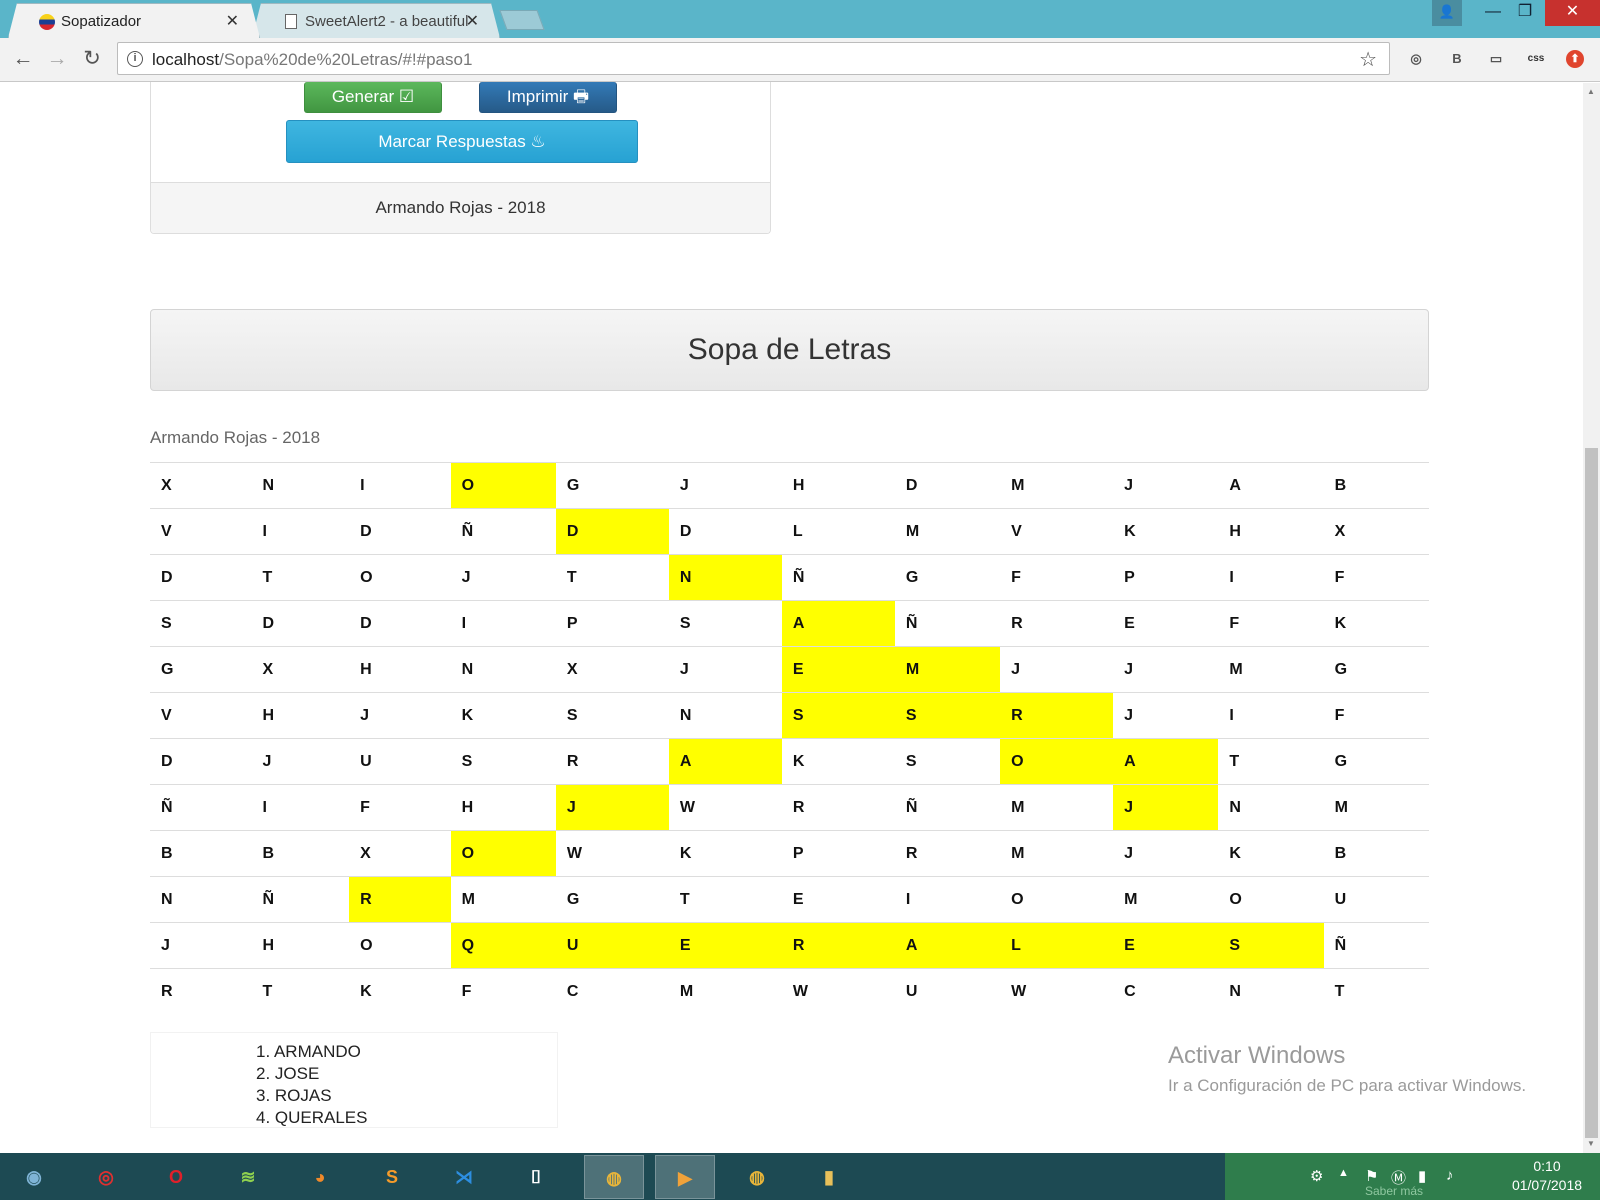 Image resolution: width=1600 pixels, height=1200 pixels. Describe the element at coordinates (1343, 1173) in the screenshot. I see `show-hidden-icons-icon: ▲` at that location.